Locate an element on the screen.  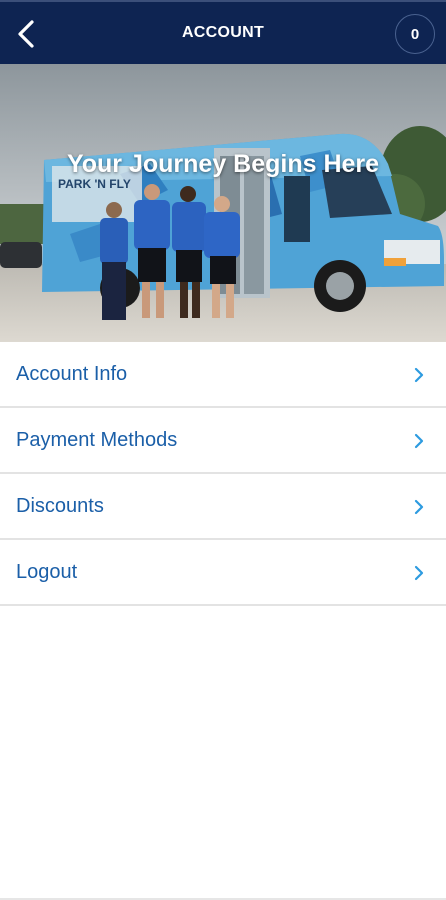
menu-item-label: Account Info is located at coordinates (72, 373).